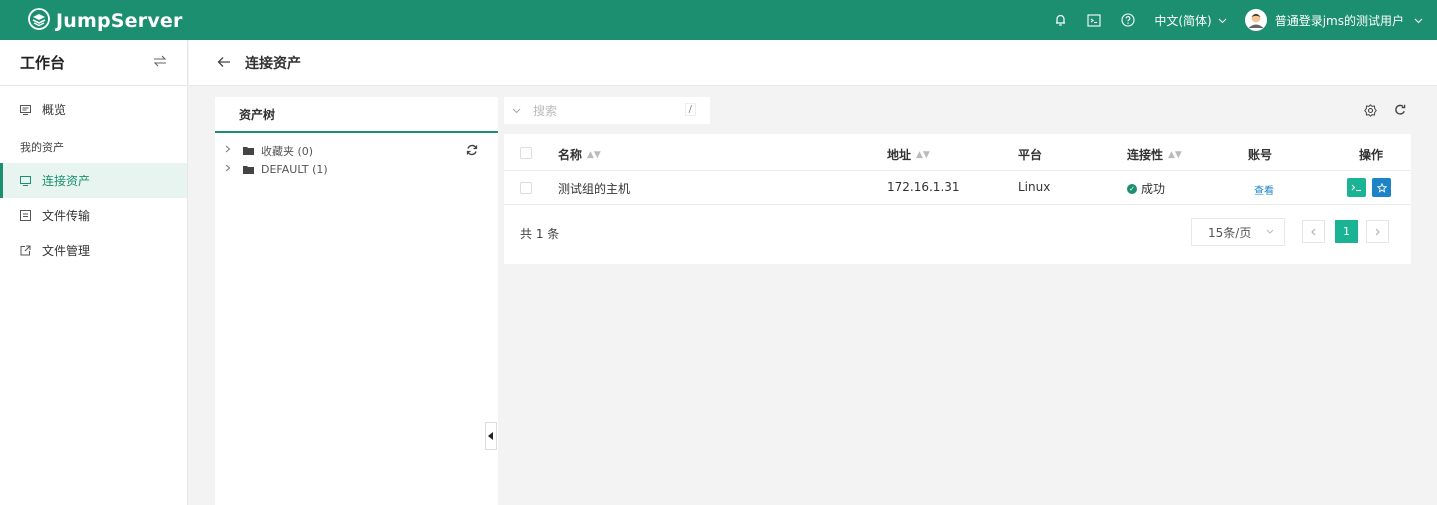 The height and width of the screenshot is (505, 1437). Describe the element at coordinates (39, 20) in the screenshot. I see `jumpserver-logo-icon` at that location.